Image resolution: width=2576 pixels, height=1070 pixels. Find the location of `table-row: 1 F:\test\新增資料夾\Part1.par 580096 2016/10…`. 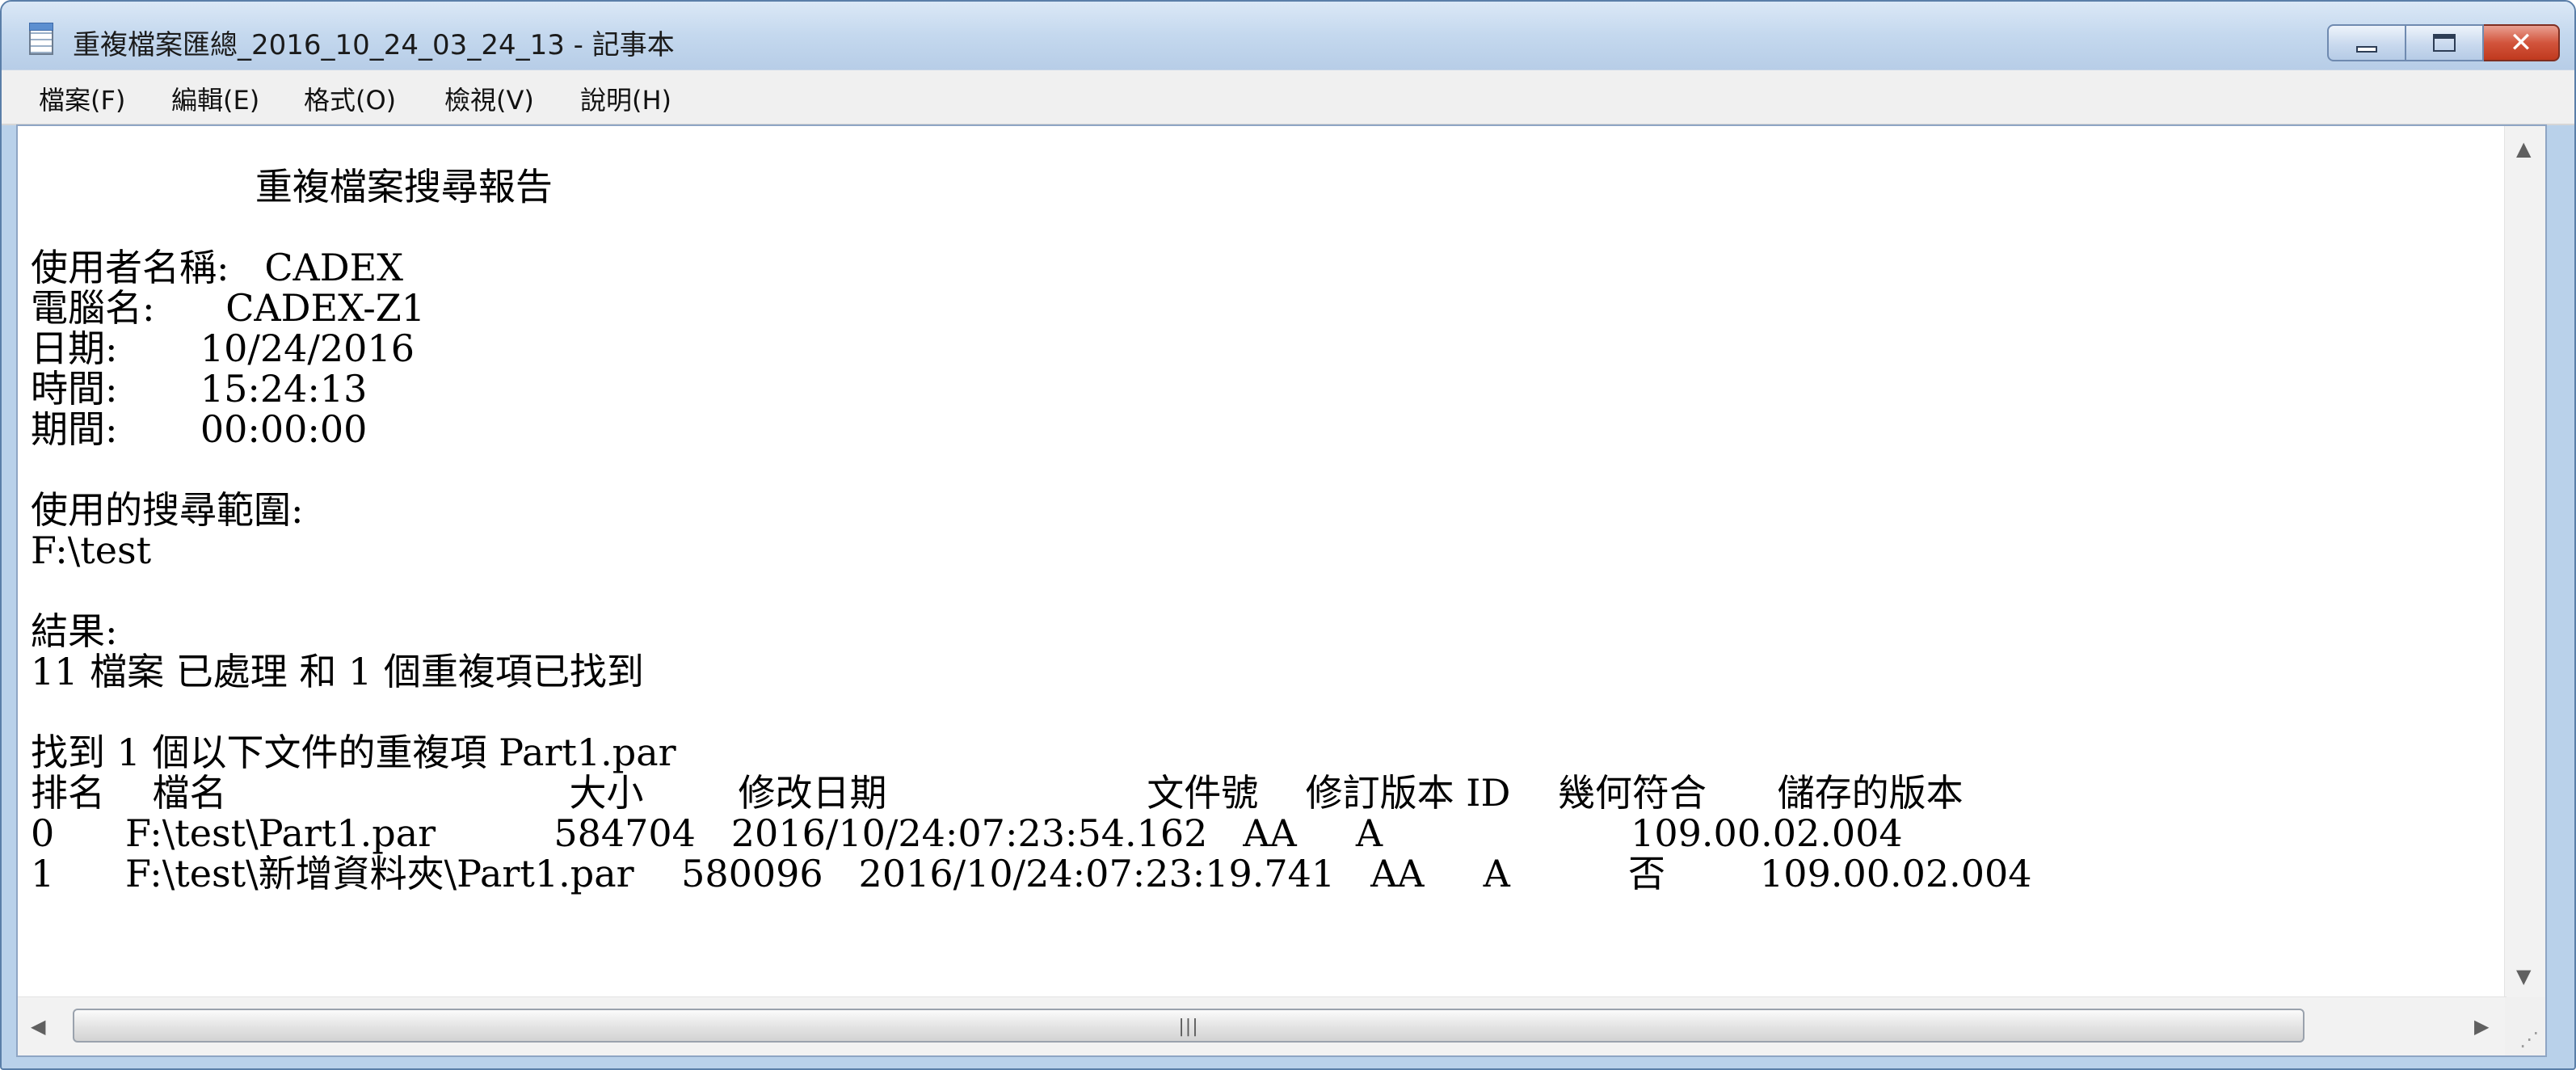

table-row: 1 F:\test\新增資料夾\Part1.par 580096 2016/10… is located at coordinates (1031, 873).